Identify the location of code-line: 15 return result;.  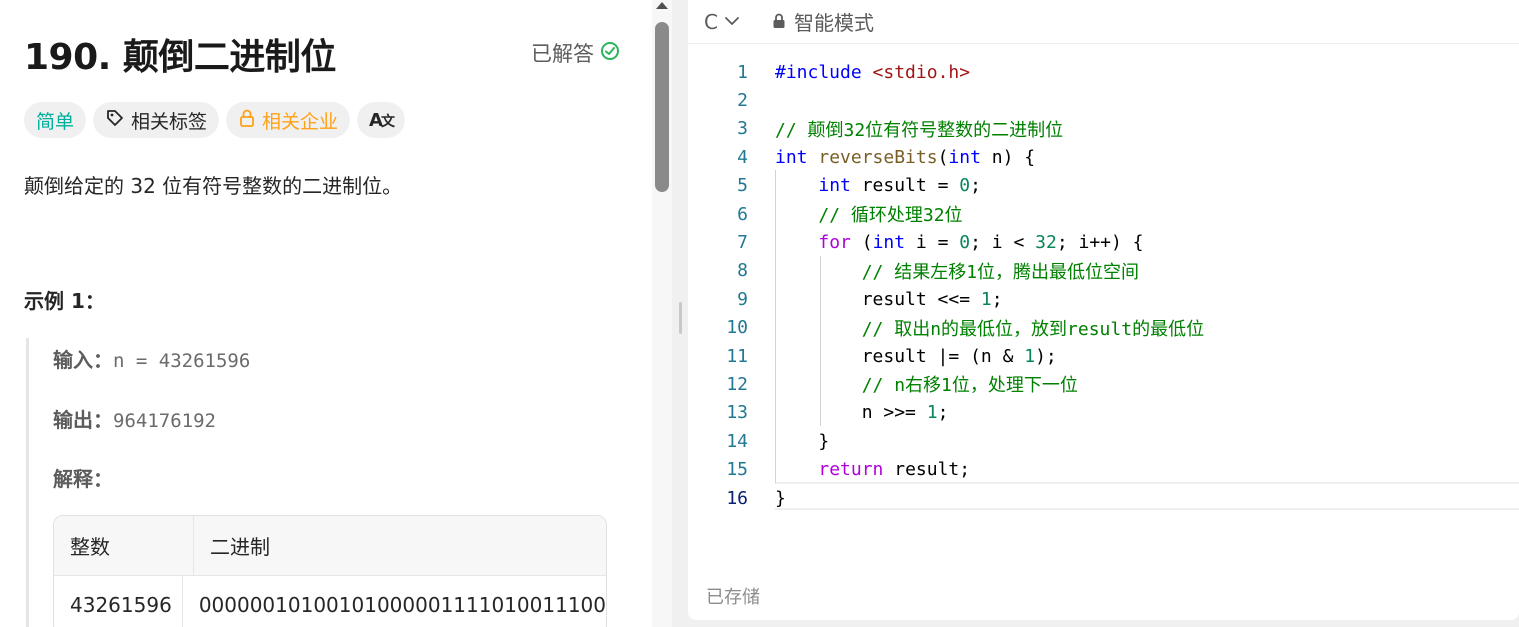
(1103, 469).